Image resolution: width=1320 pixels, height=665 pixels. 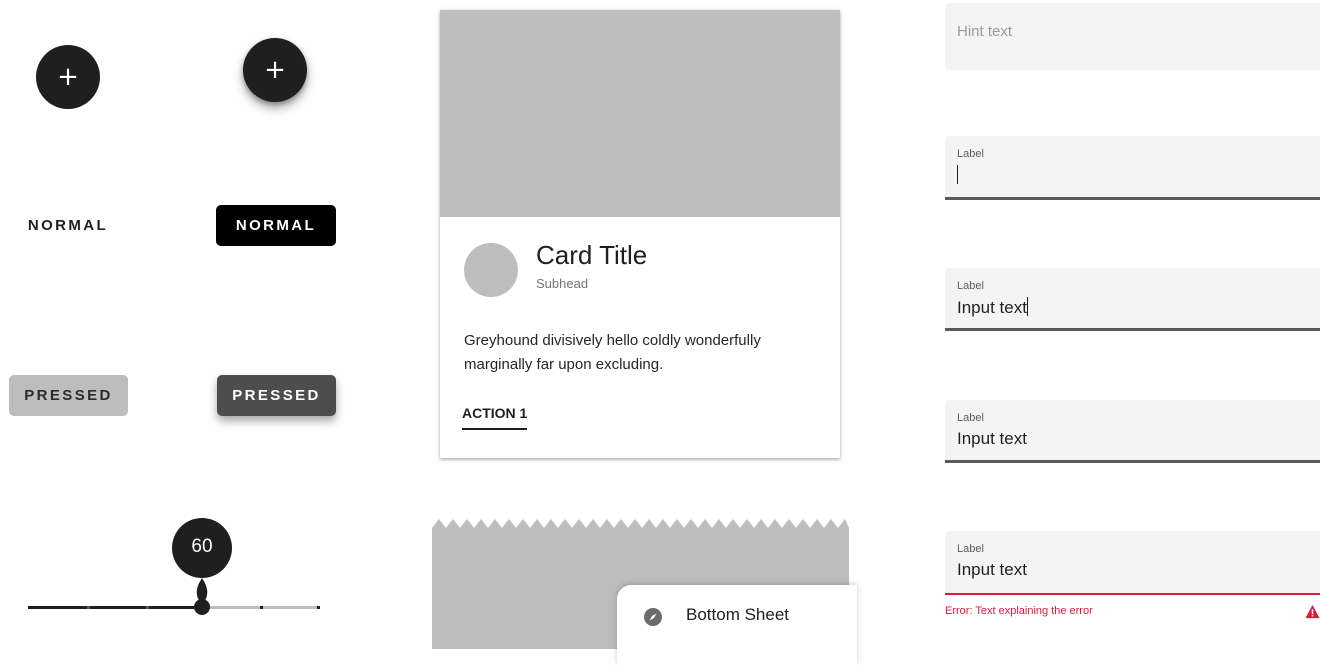 I want to click on slider-value-label: 60, so click(x=202, y=546).